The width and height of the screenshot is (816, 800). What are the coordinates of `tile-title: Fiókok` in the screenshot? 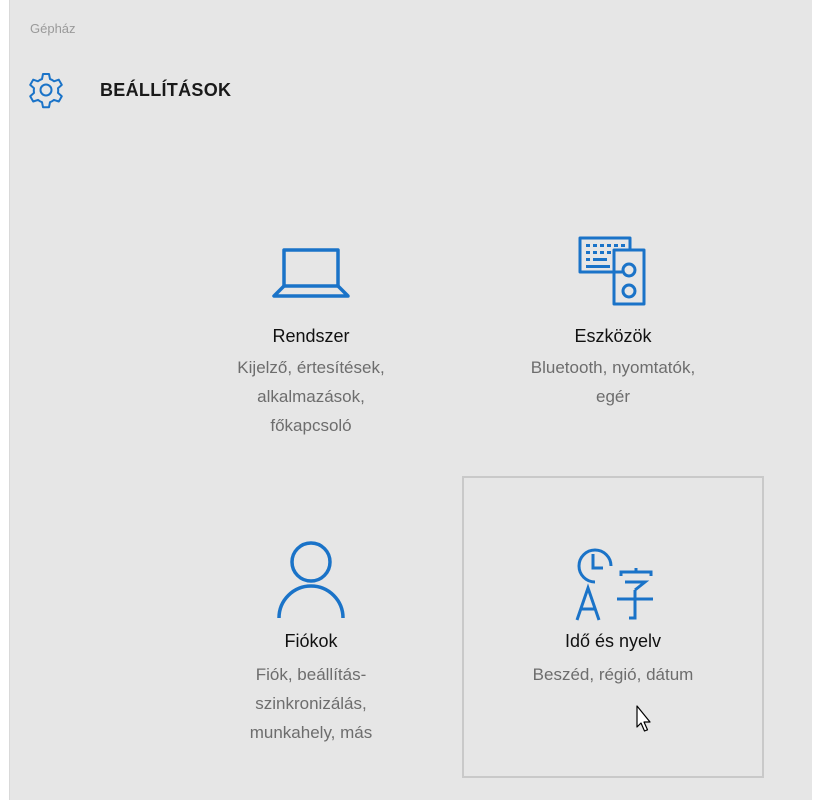 It's located at (311, 641).